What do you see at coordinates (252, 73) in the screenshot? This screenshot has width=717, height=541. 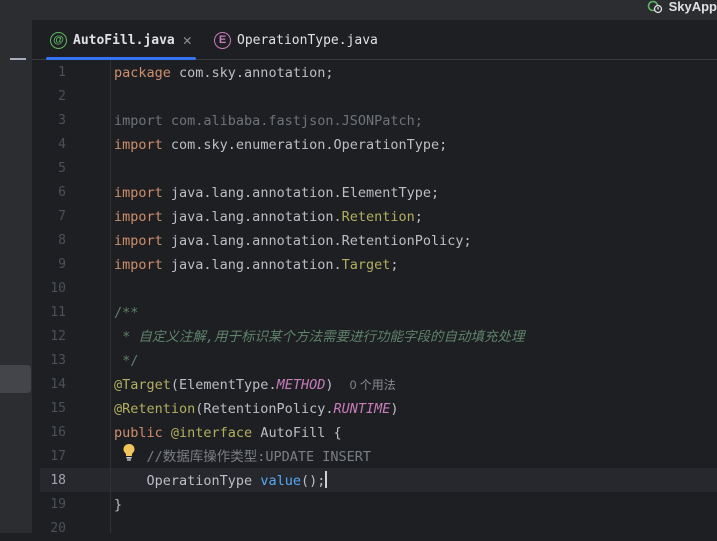 I see `package-name: com.sky.annotation;` at bounding box center [252, 73].